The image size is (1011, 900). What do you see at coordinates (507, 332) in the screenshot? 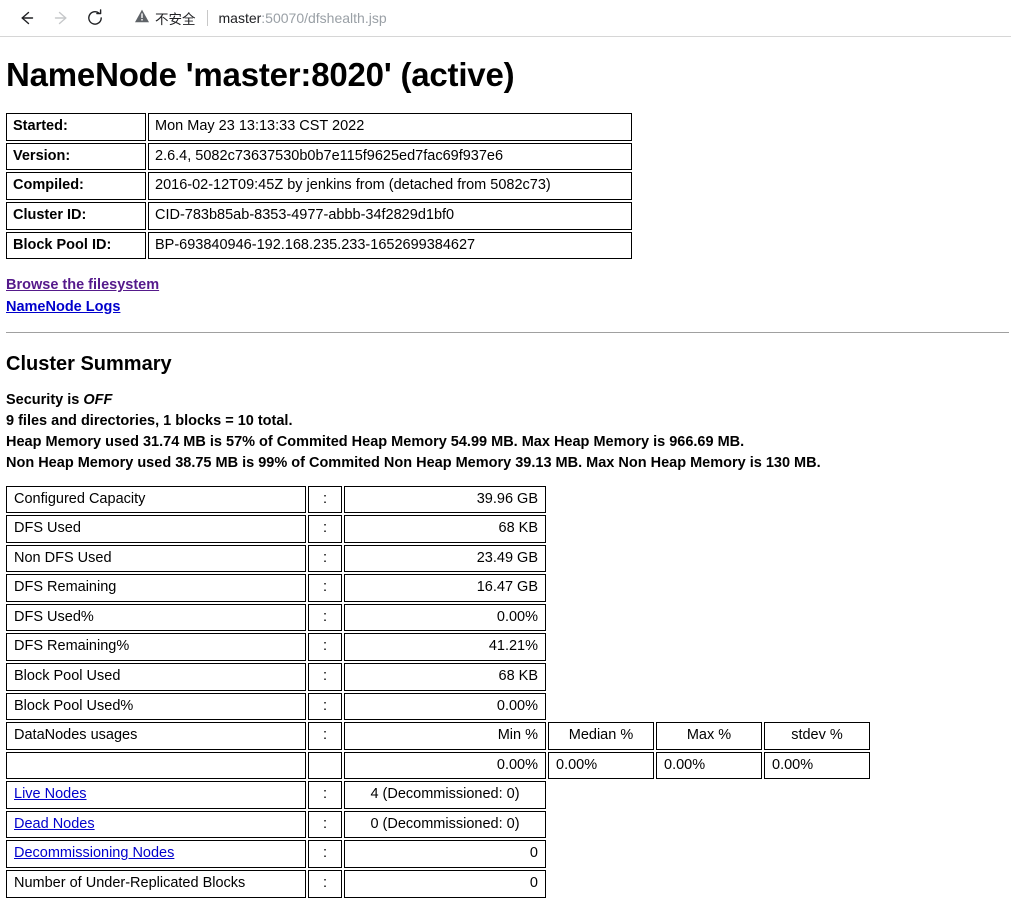
I see `section-divider` at bounding box center [507, 332].